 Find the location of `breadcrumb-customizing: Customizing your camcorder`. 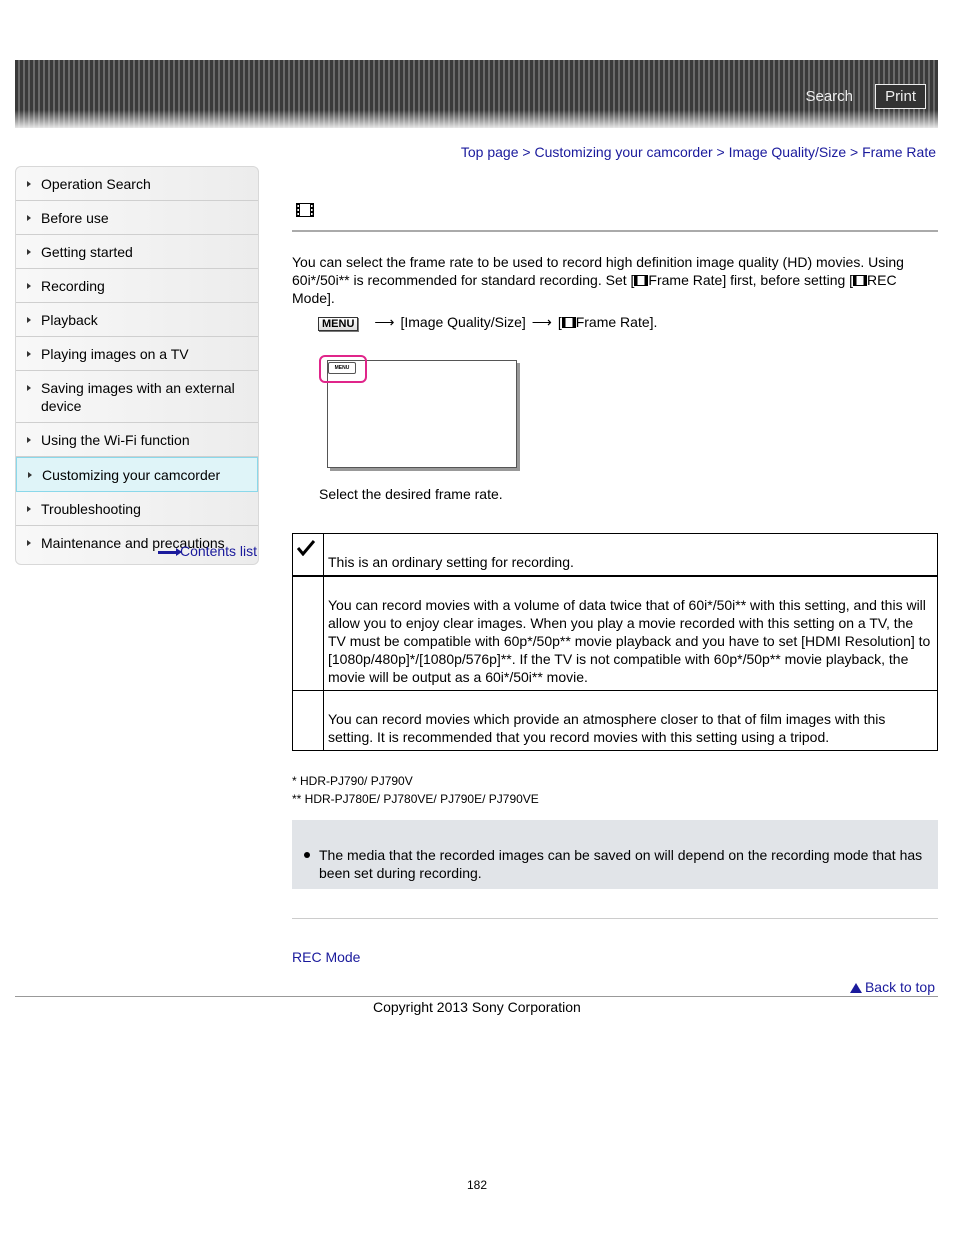

breadcrumb-customizing: Customizing your camcorder is located at coordinates (623, 152).